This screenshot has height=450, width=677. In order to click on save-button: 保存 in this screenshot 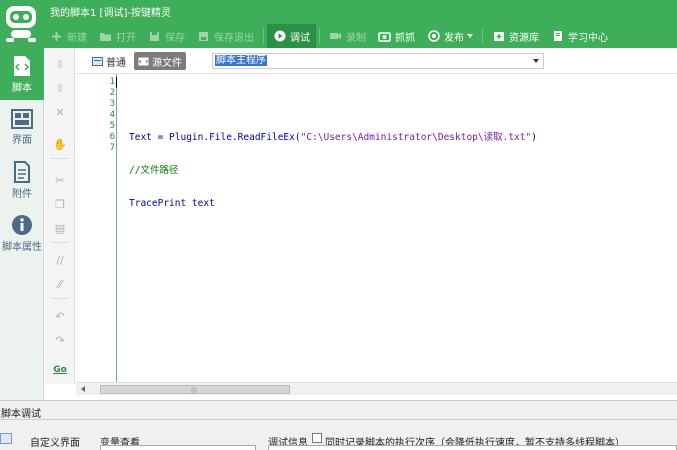, I will do `click(166, 36)`.